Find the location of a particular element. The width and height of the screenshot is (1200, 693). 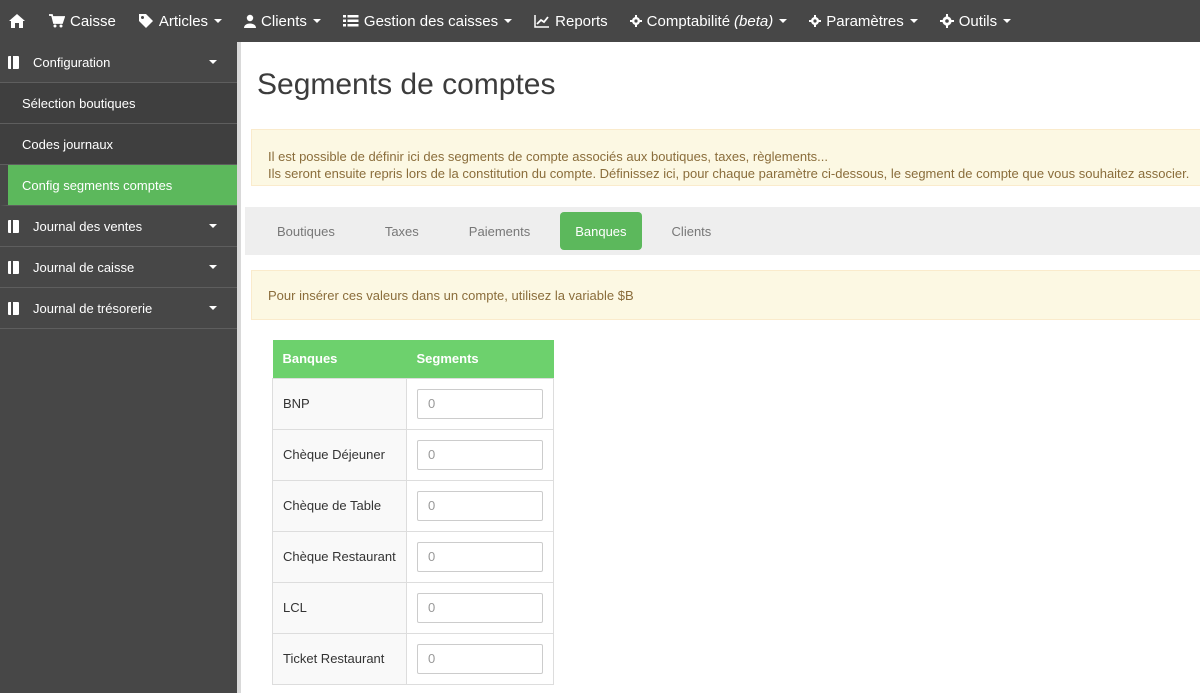

nav-comptabilite: Comptabilité (beta) is located at coordinates (709, 21).